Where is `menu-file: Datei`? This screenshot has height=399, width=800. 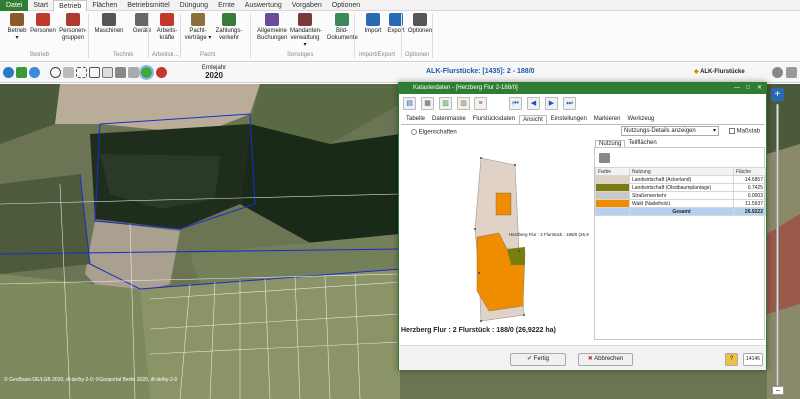 menu-file: Datei is located at coordinates (14, 5).